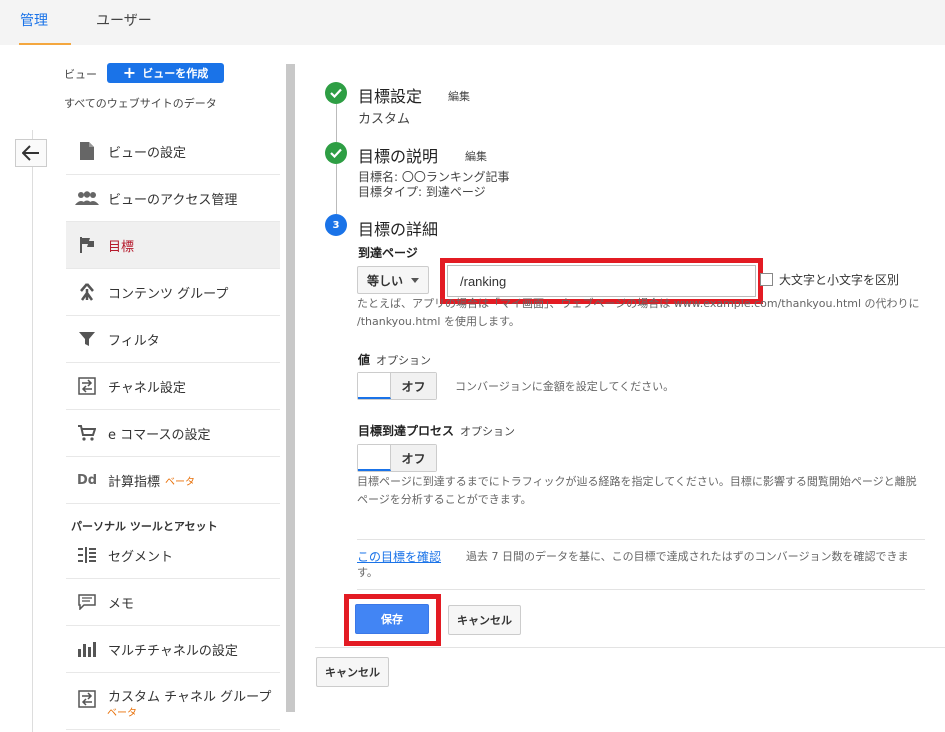  I want to click on sidebar-item-goals: 目標, so click(173, 245).